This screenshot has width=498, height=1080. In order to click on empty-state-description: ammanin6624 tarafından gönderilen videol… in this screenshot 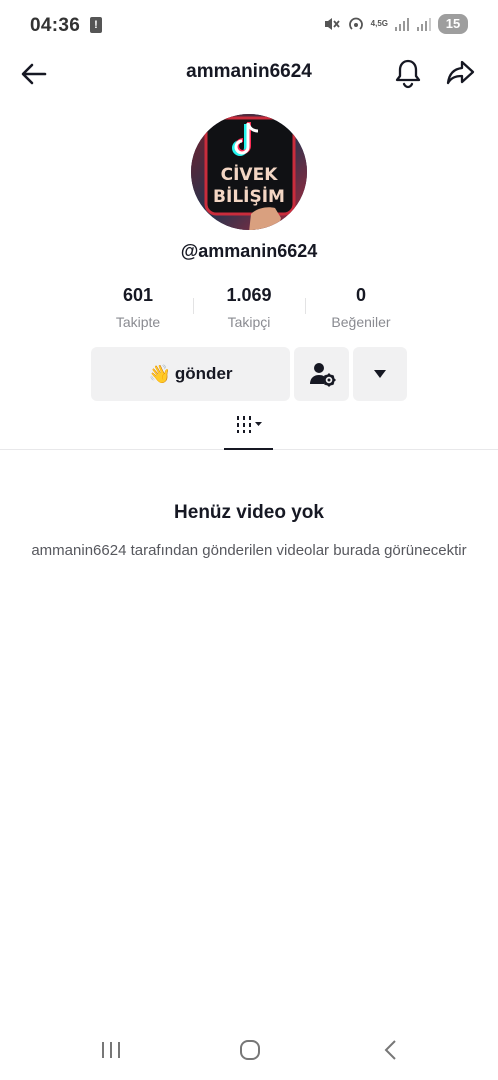, I will do `click(249, 550)`.